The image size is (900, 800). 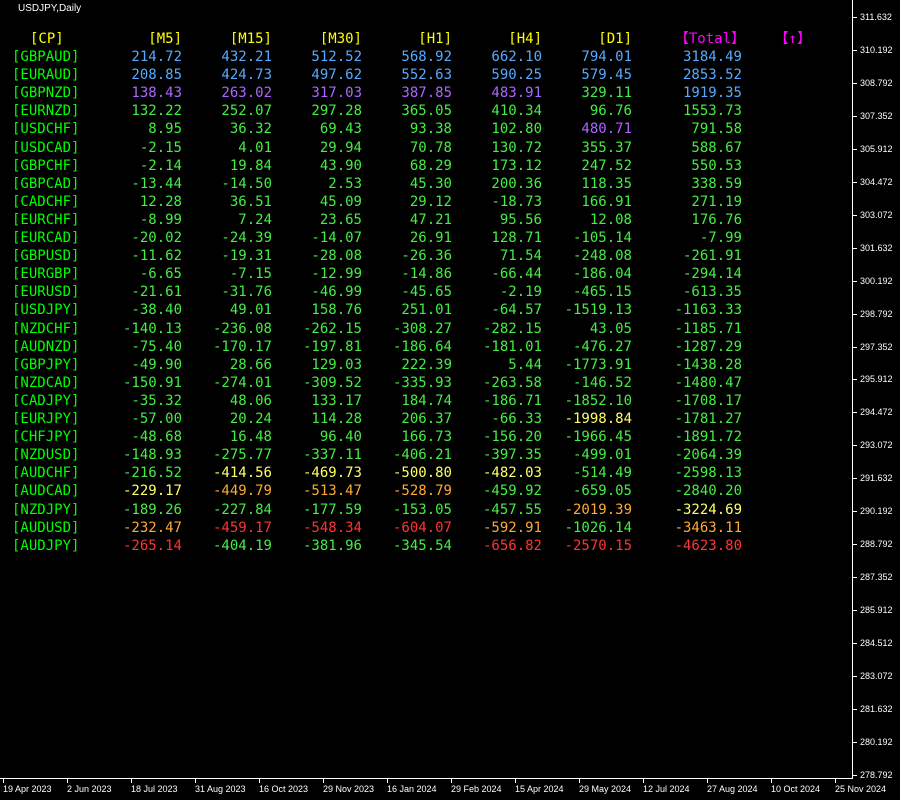 What do you see at coordinates (716, 219) in the screenshot?
I see `value-cell: 176.76` at bounding box center [716, 219].